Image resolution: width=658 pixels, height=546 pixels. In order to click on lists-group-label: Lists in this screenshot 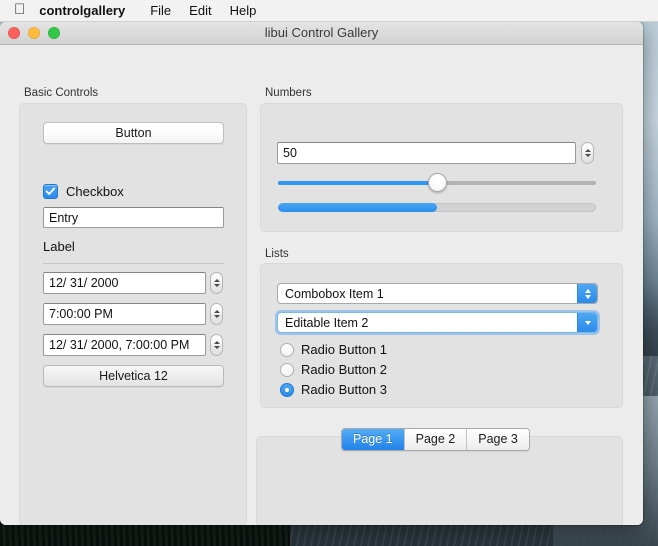, I will do `click(277, 254)`.